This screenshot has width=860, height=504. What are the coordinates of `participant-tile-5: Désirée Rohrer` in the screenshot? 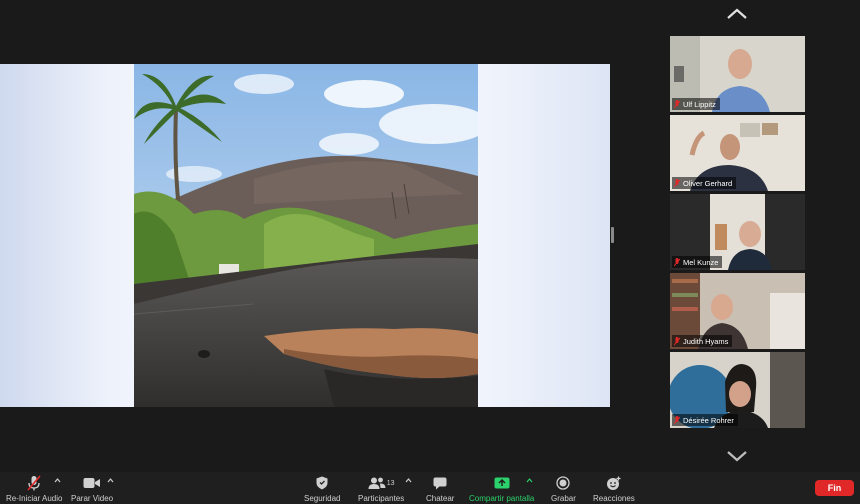 It's located at (737, 390).